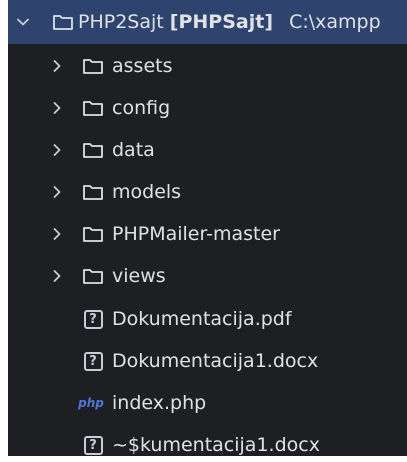 Image resolution: width=407 pixels, height=462 pixels. Describe the element at coordinates (207, 150) in the screenshot. I see `tree-item-folder-data: data` at that location.